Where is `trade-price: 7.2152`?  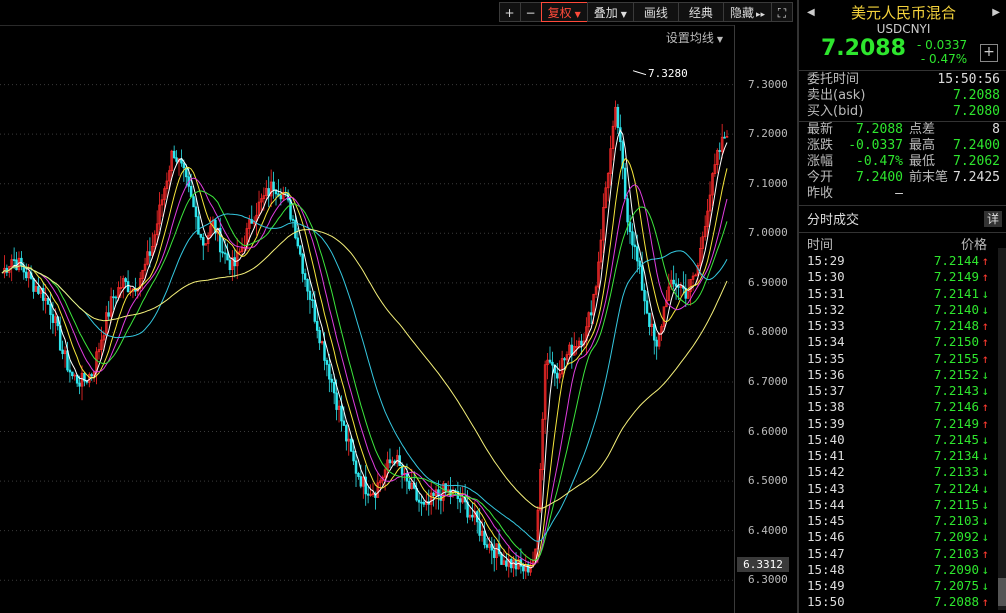 trade-price: 7.2152 is located at coordinates (956, 374).